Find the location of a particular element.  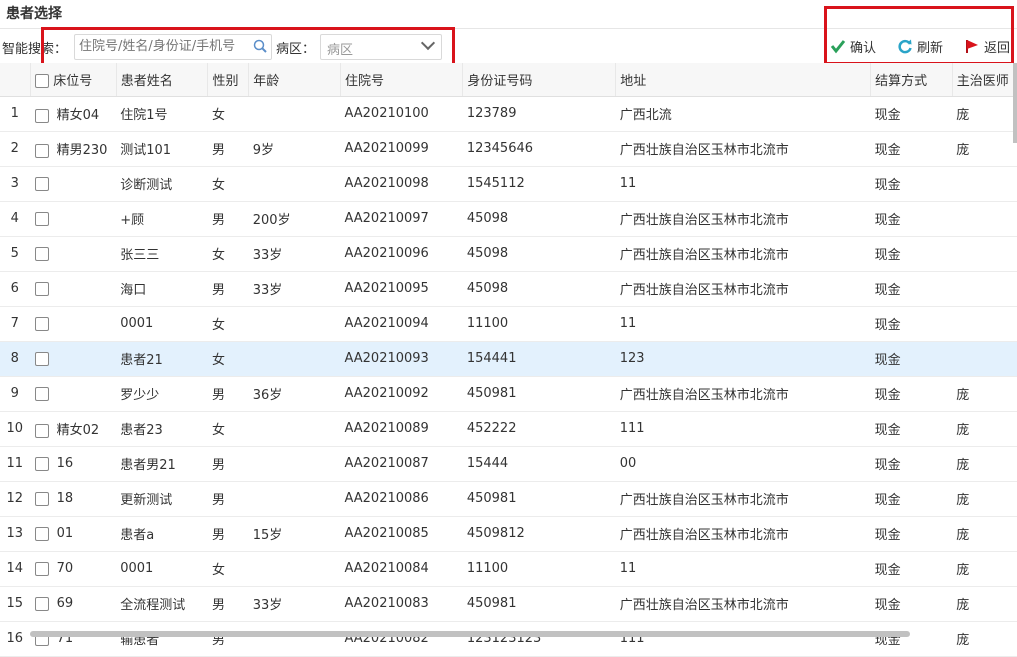

inpatient-no-cell: AA20210098 is located at coordinates (401, 184).